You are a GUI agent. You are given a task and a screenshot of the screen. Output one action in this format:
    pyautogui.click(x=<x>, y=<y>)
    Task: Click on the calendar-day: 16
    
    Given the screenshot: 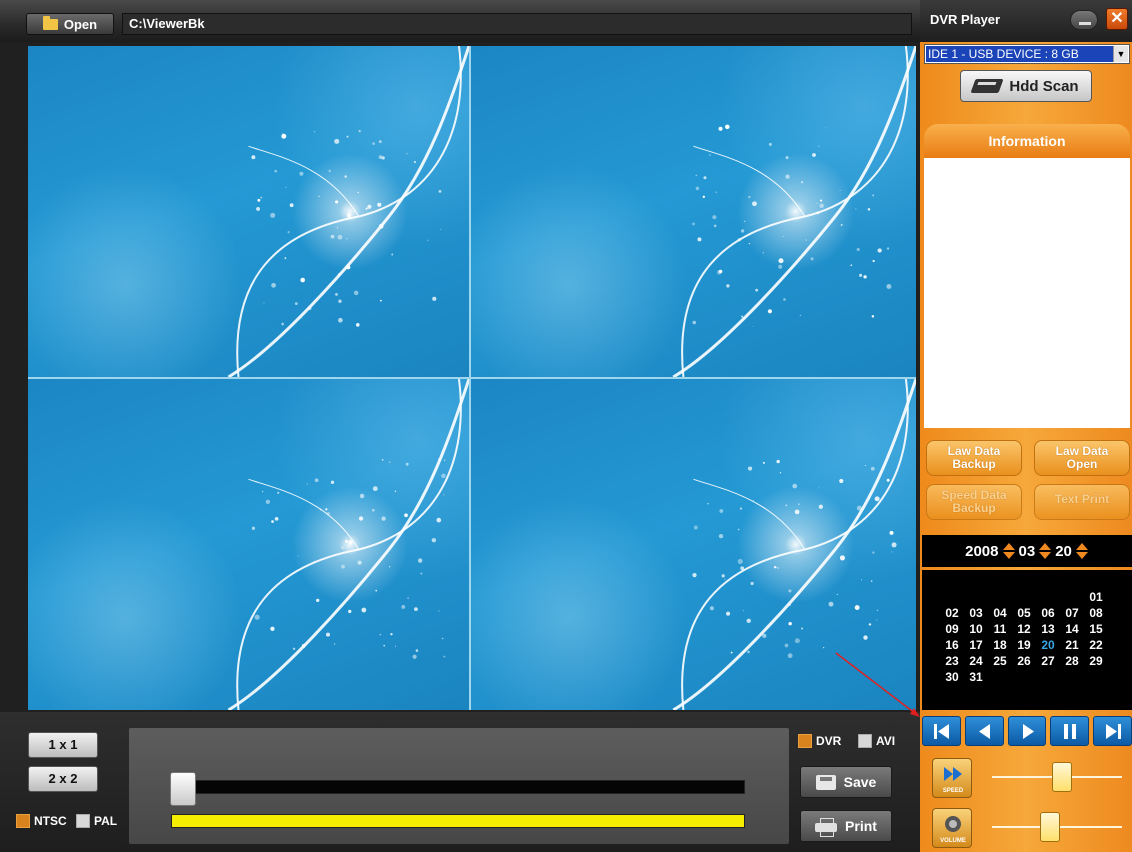 What is the action you would take?
    pyautogui.click(x=952, y=645)
    